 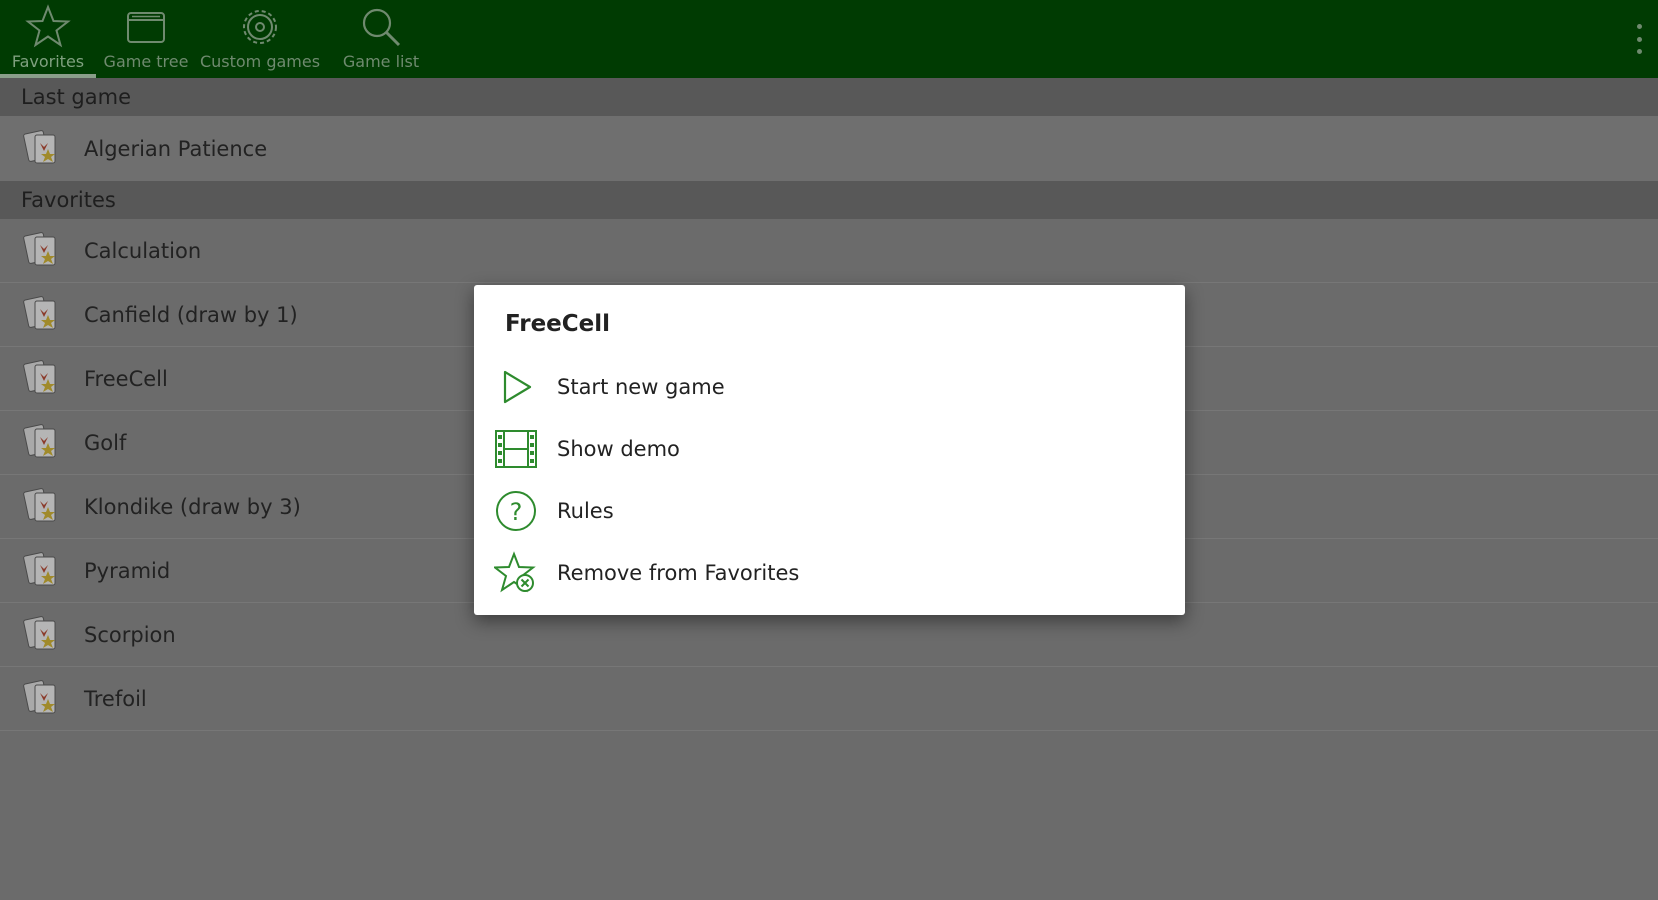 What do you see at coordinates (381, 61) in the screenshot?
I see `tab-game-list-label: Game list` at bounding box center [381, 61].